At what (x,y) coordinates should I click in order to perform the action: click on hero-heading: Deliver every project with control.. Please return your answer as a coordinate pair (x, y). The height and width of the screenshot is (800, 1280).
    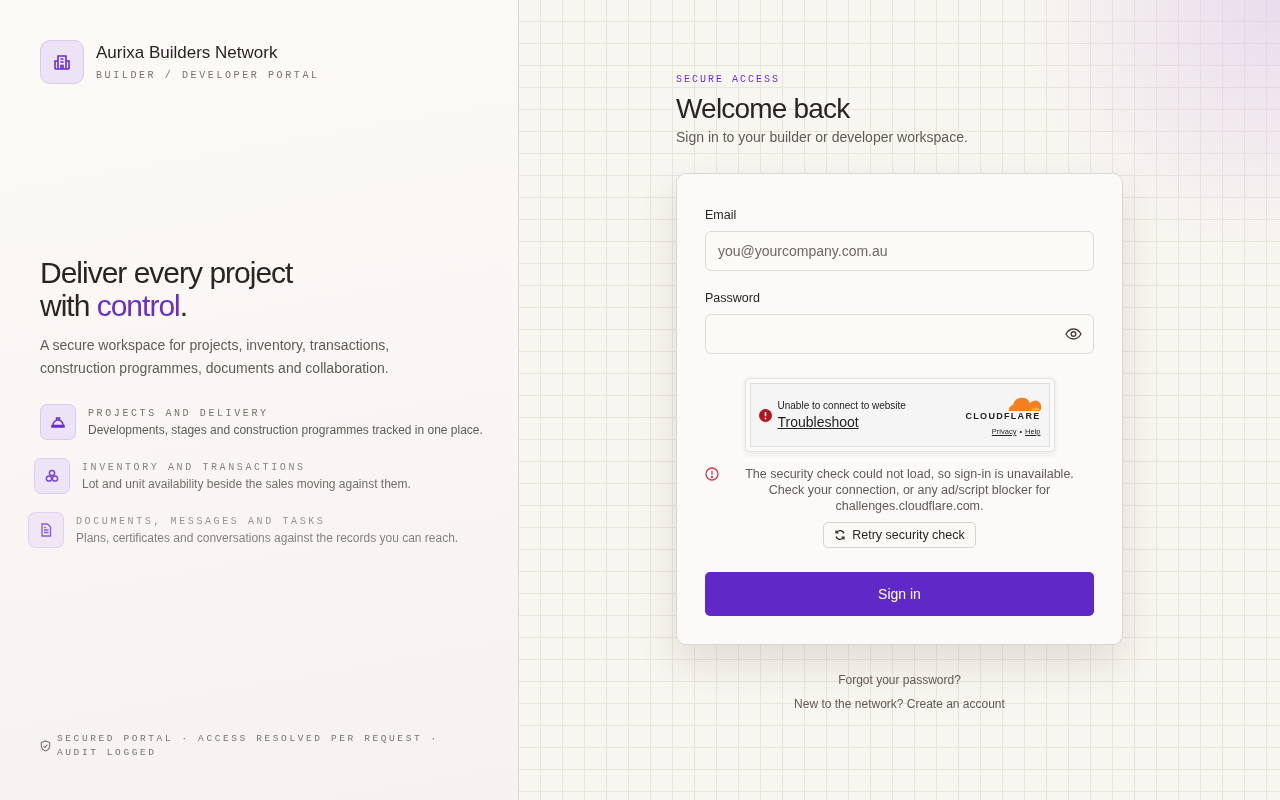
    Looking at the image, I should click on (166, 289).